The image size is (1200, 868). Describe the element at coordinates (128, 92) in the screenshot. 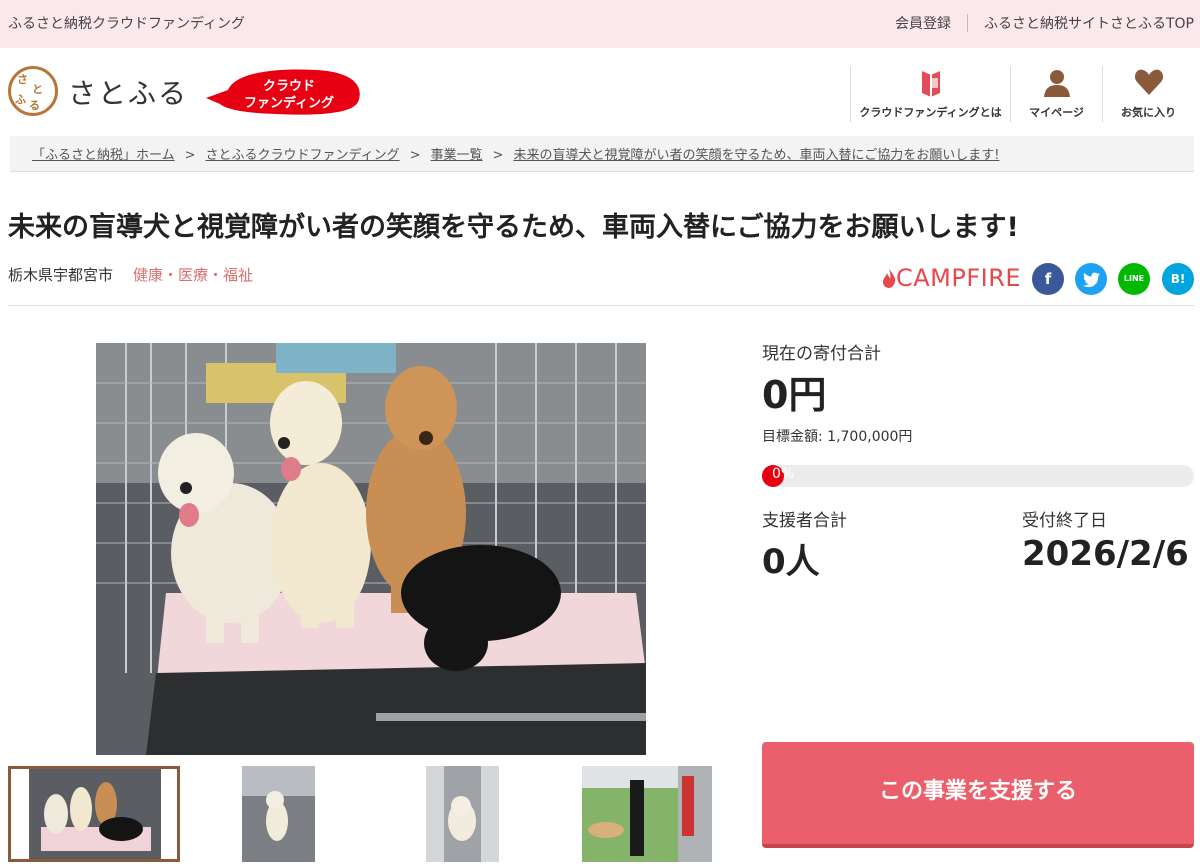

I see `logo-text: さとふる` at that location.